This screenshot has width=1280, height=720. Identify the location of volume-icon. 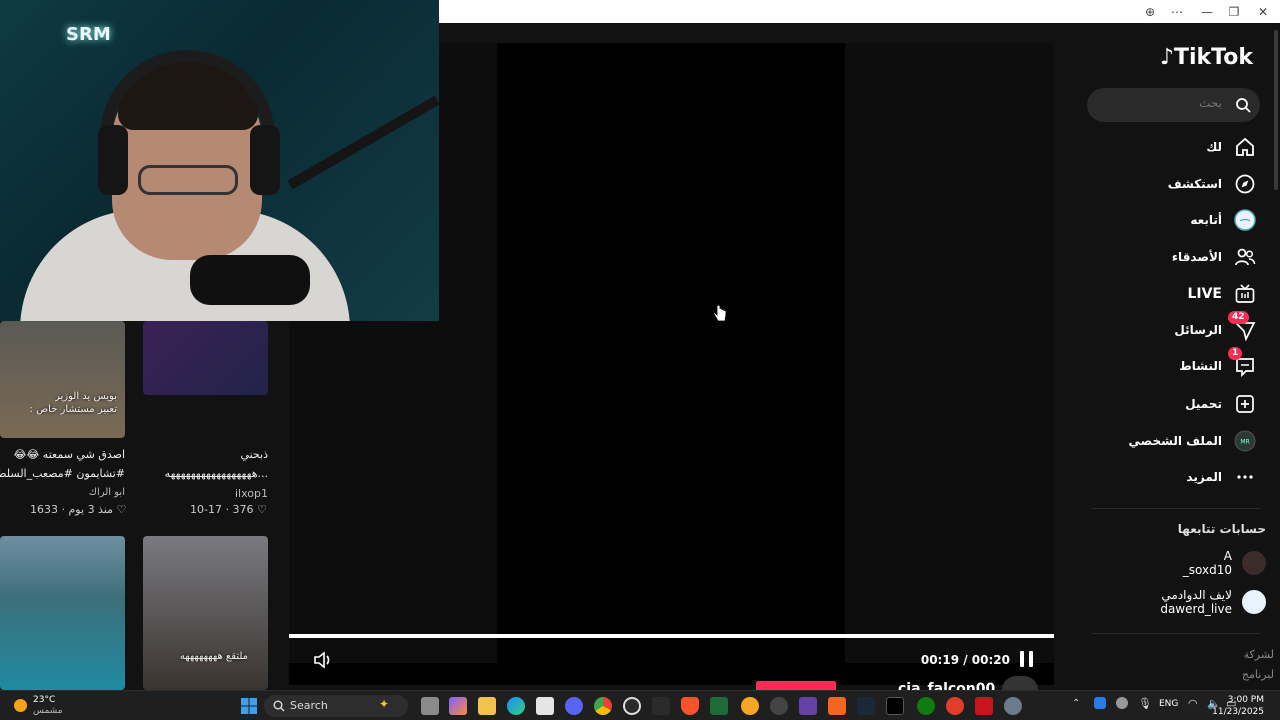
(323, 660).